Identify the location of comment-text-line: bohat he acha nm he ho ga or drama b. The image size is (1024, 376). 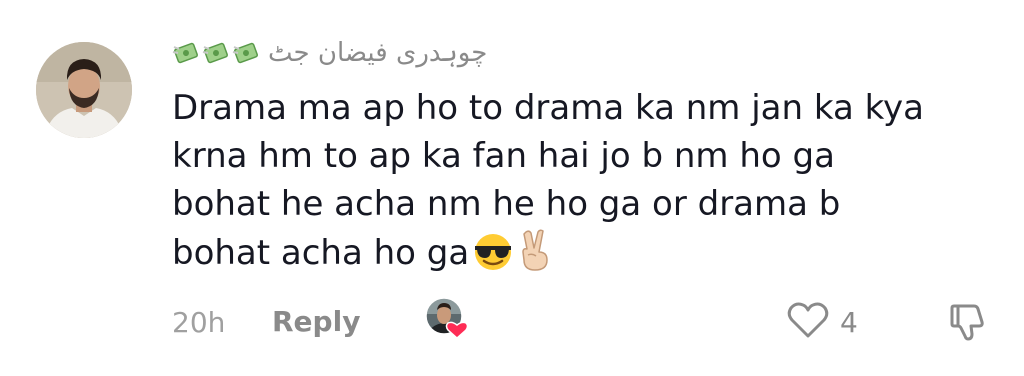
(506, 204).